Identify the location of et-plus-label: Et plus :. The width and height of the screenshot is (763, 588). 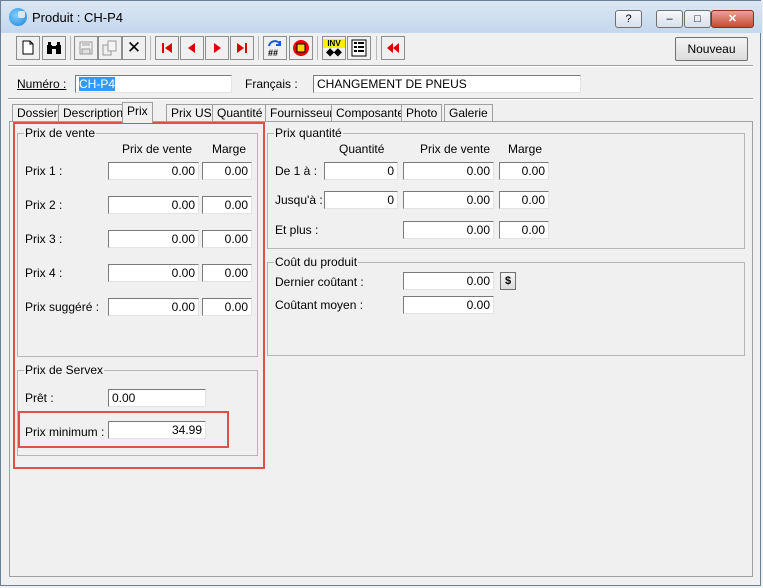
(297, 230).